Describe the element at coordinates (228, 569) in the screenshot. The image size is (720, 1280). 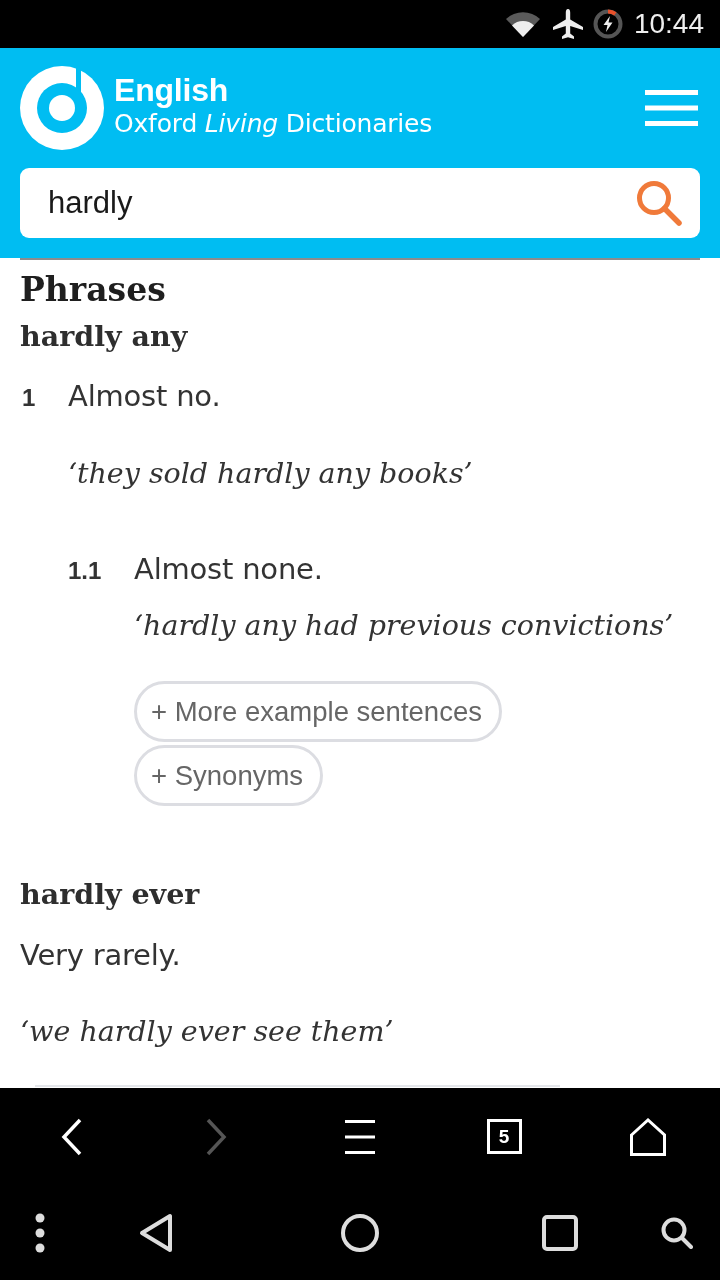
I see `definition-text: Almost none.` at that location.